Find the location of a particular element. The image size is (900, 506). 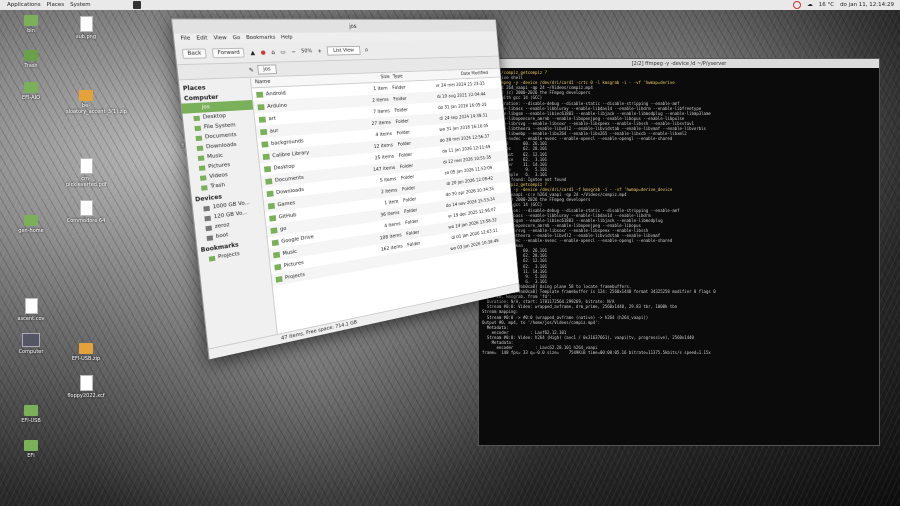

desktop-icon-trash: Trash is located at coordinates (31, 59).